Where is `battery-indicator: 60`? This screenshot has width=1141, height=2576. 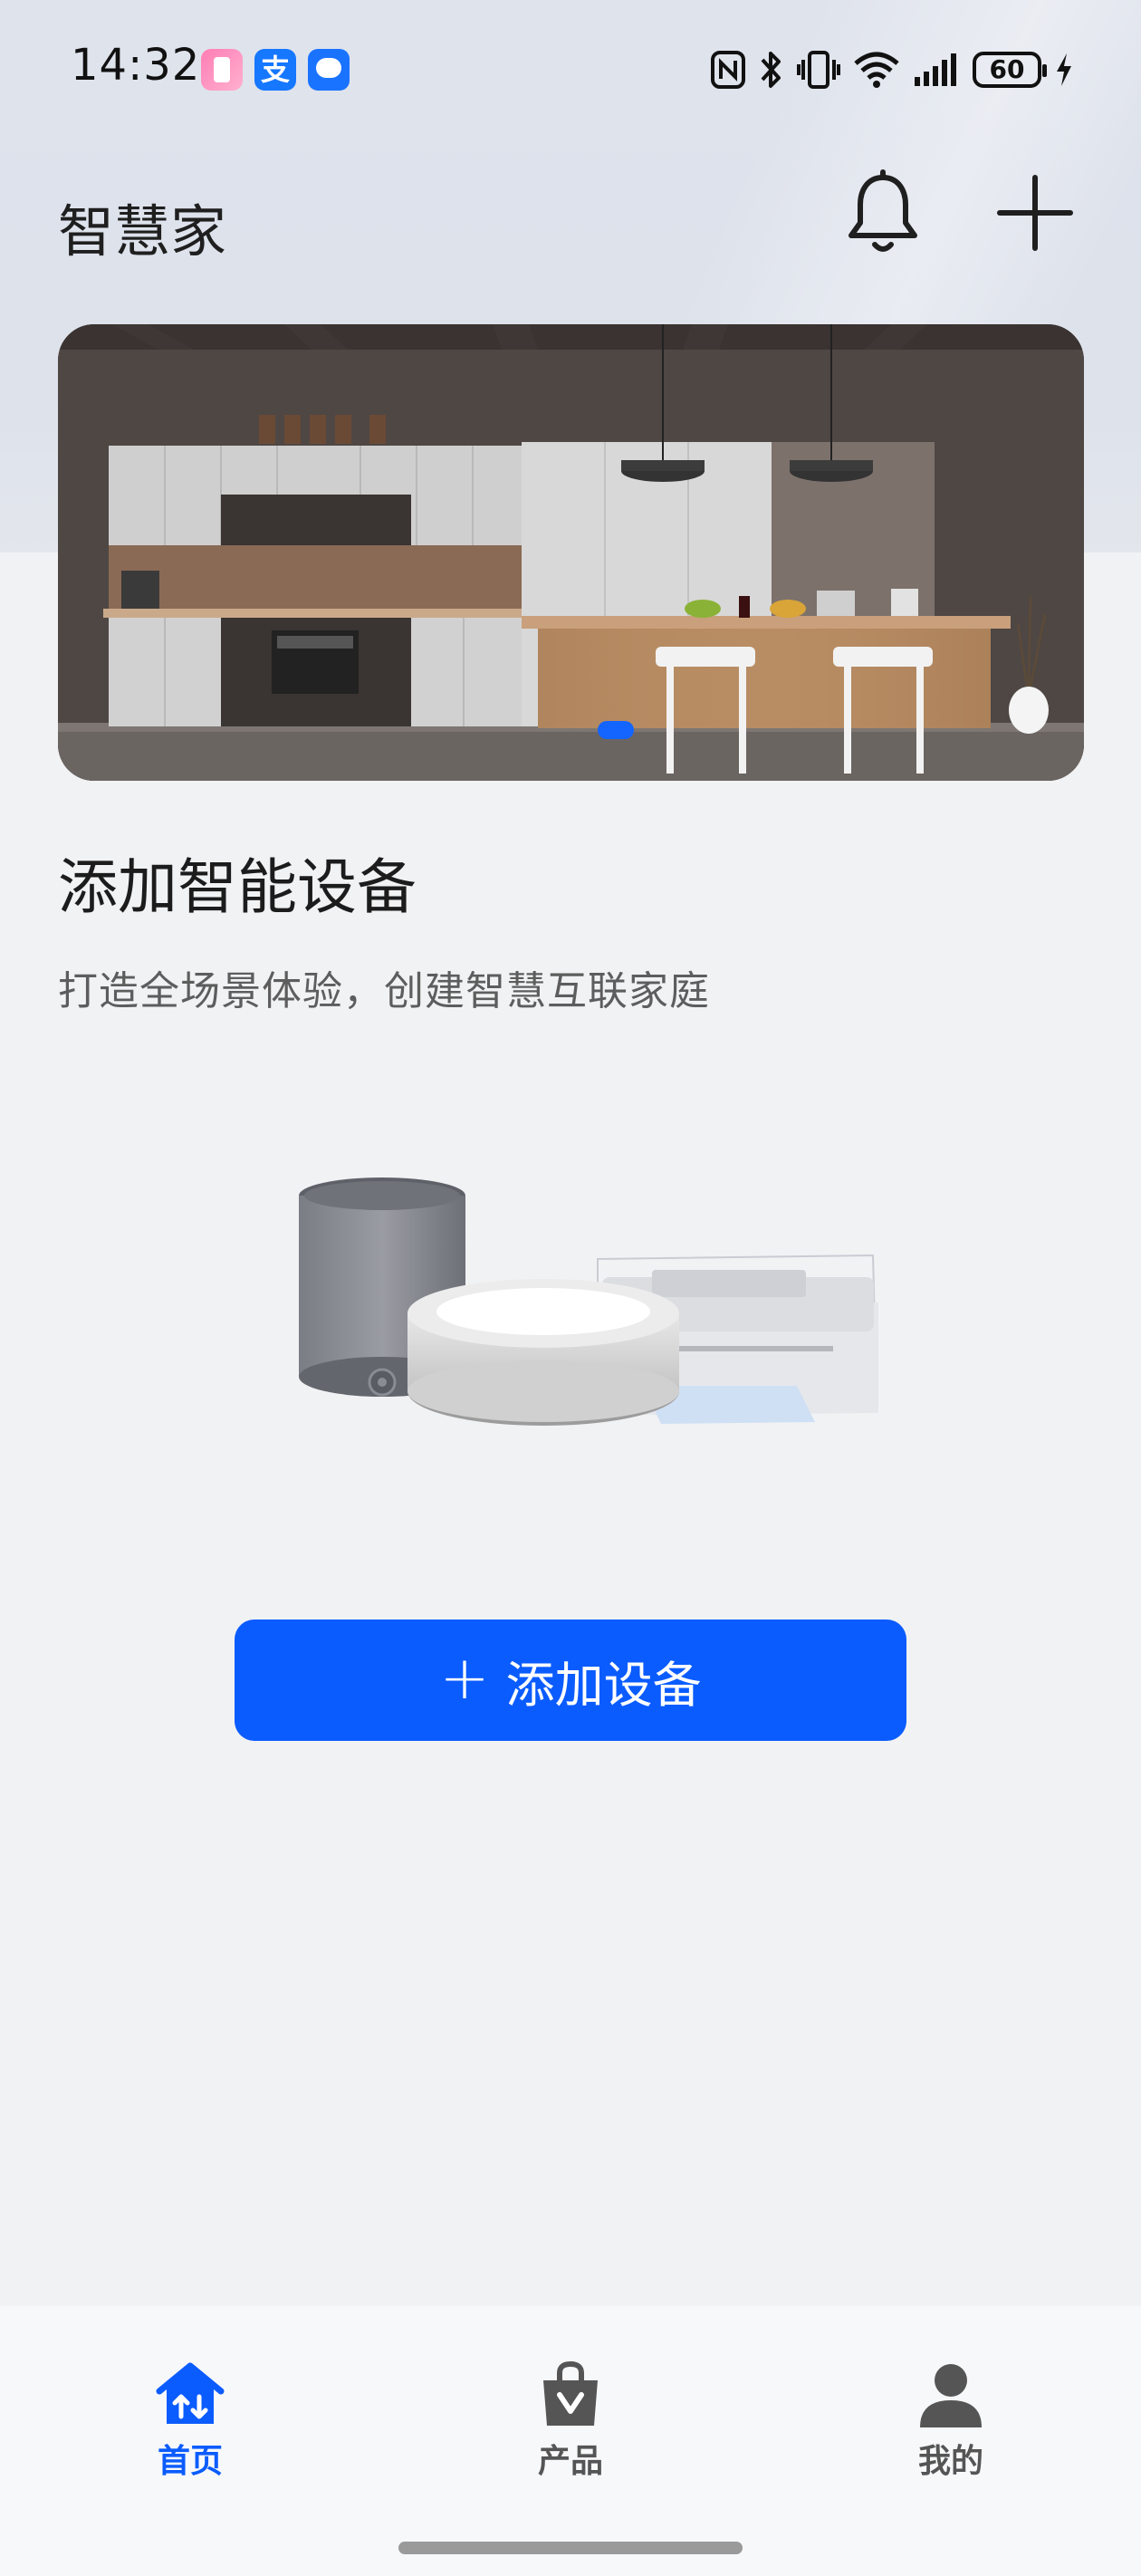
battery-indicator: 60 is located at coordinates (1010, 70).